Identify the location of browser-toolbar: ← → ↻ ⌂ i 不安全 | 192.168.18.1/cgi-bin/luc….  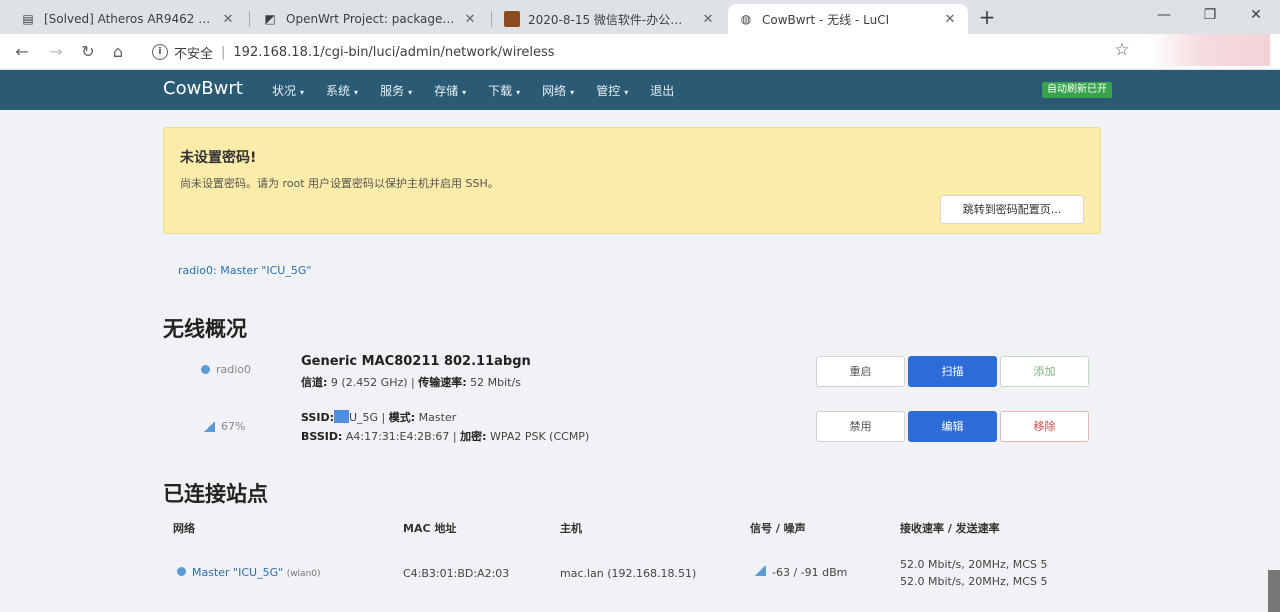
(640, 52).